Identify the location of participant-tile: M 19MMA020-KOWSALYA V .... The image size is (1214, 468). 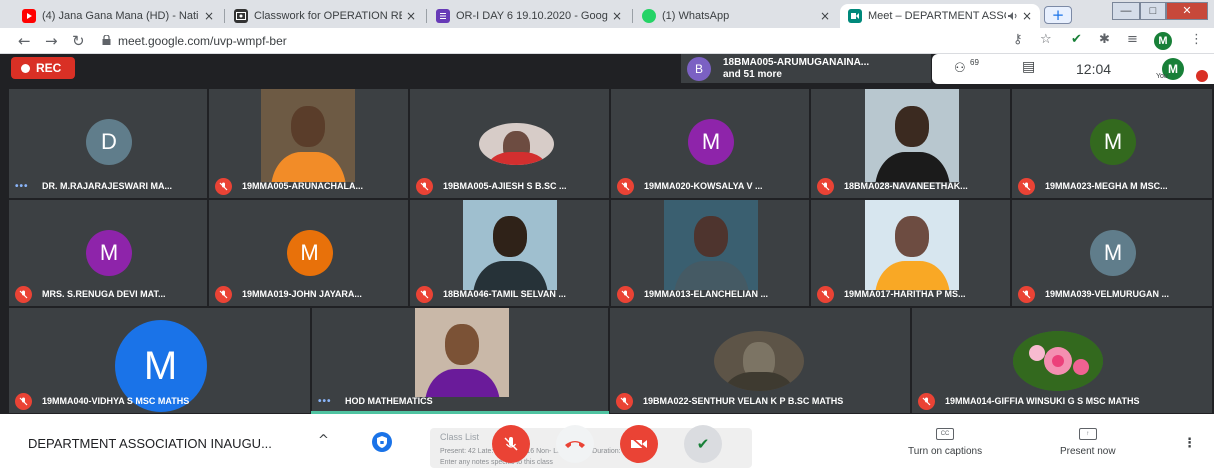
(710, 143).